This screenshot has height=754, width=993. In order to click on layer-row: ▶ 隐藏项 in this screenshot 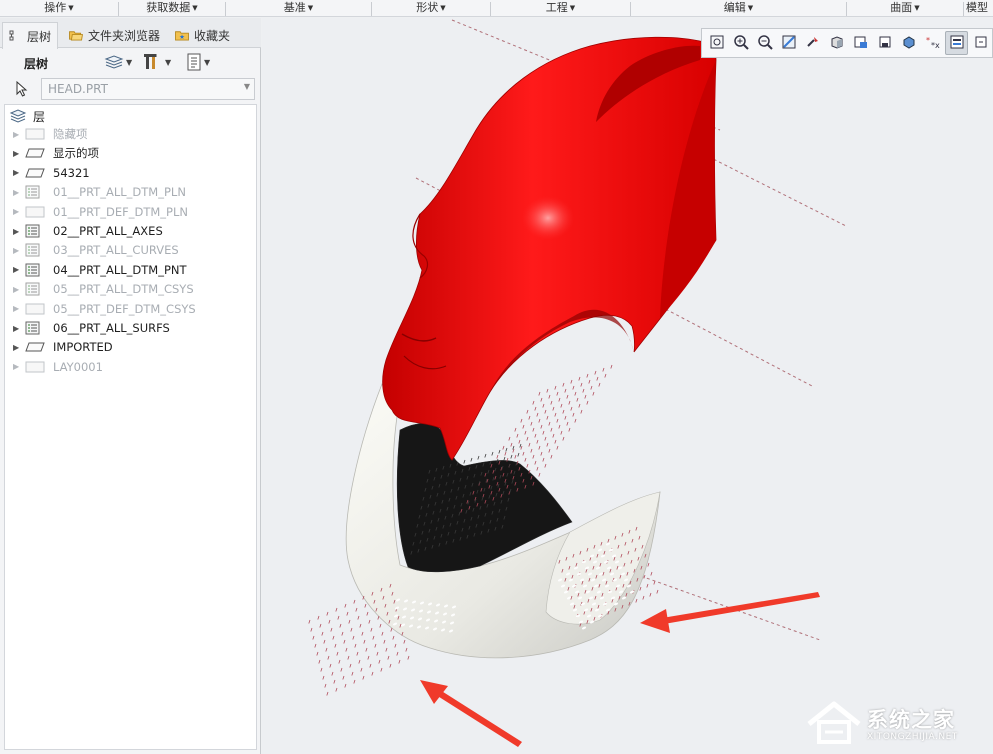, I will do `click(50, 134)`.